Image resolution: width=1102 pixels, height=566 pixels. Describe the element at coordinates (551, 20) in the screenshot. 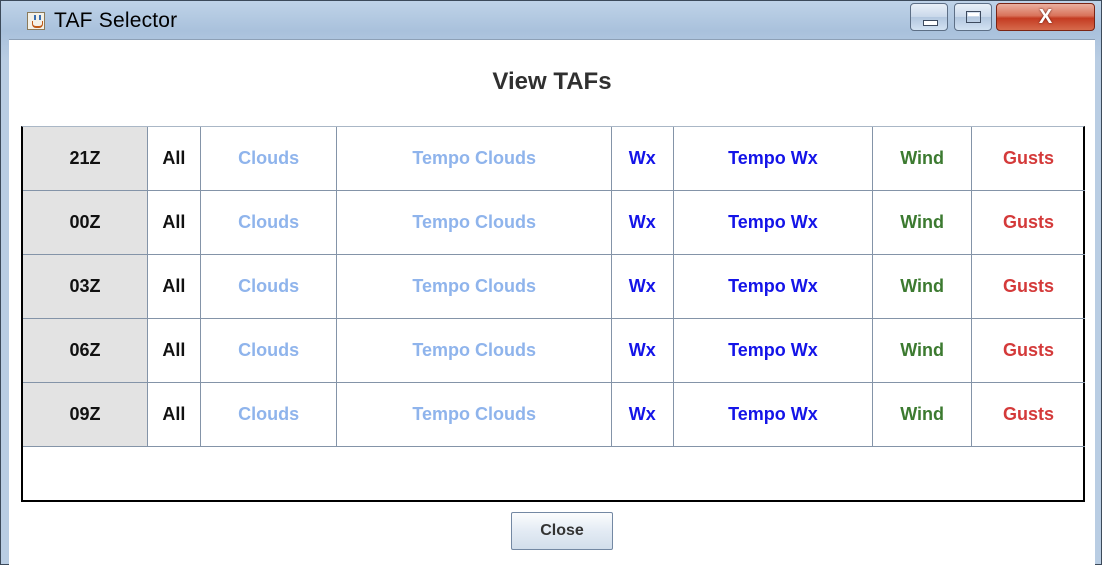

I see `title-bar: TAF Selector X` at that location.